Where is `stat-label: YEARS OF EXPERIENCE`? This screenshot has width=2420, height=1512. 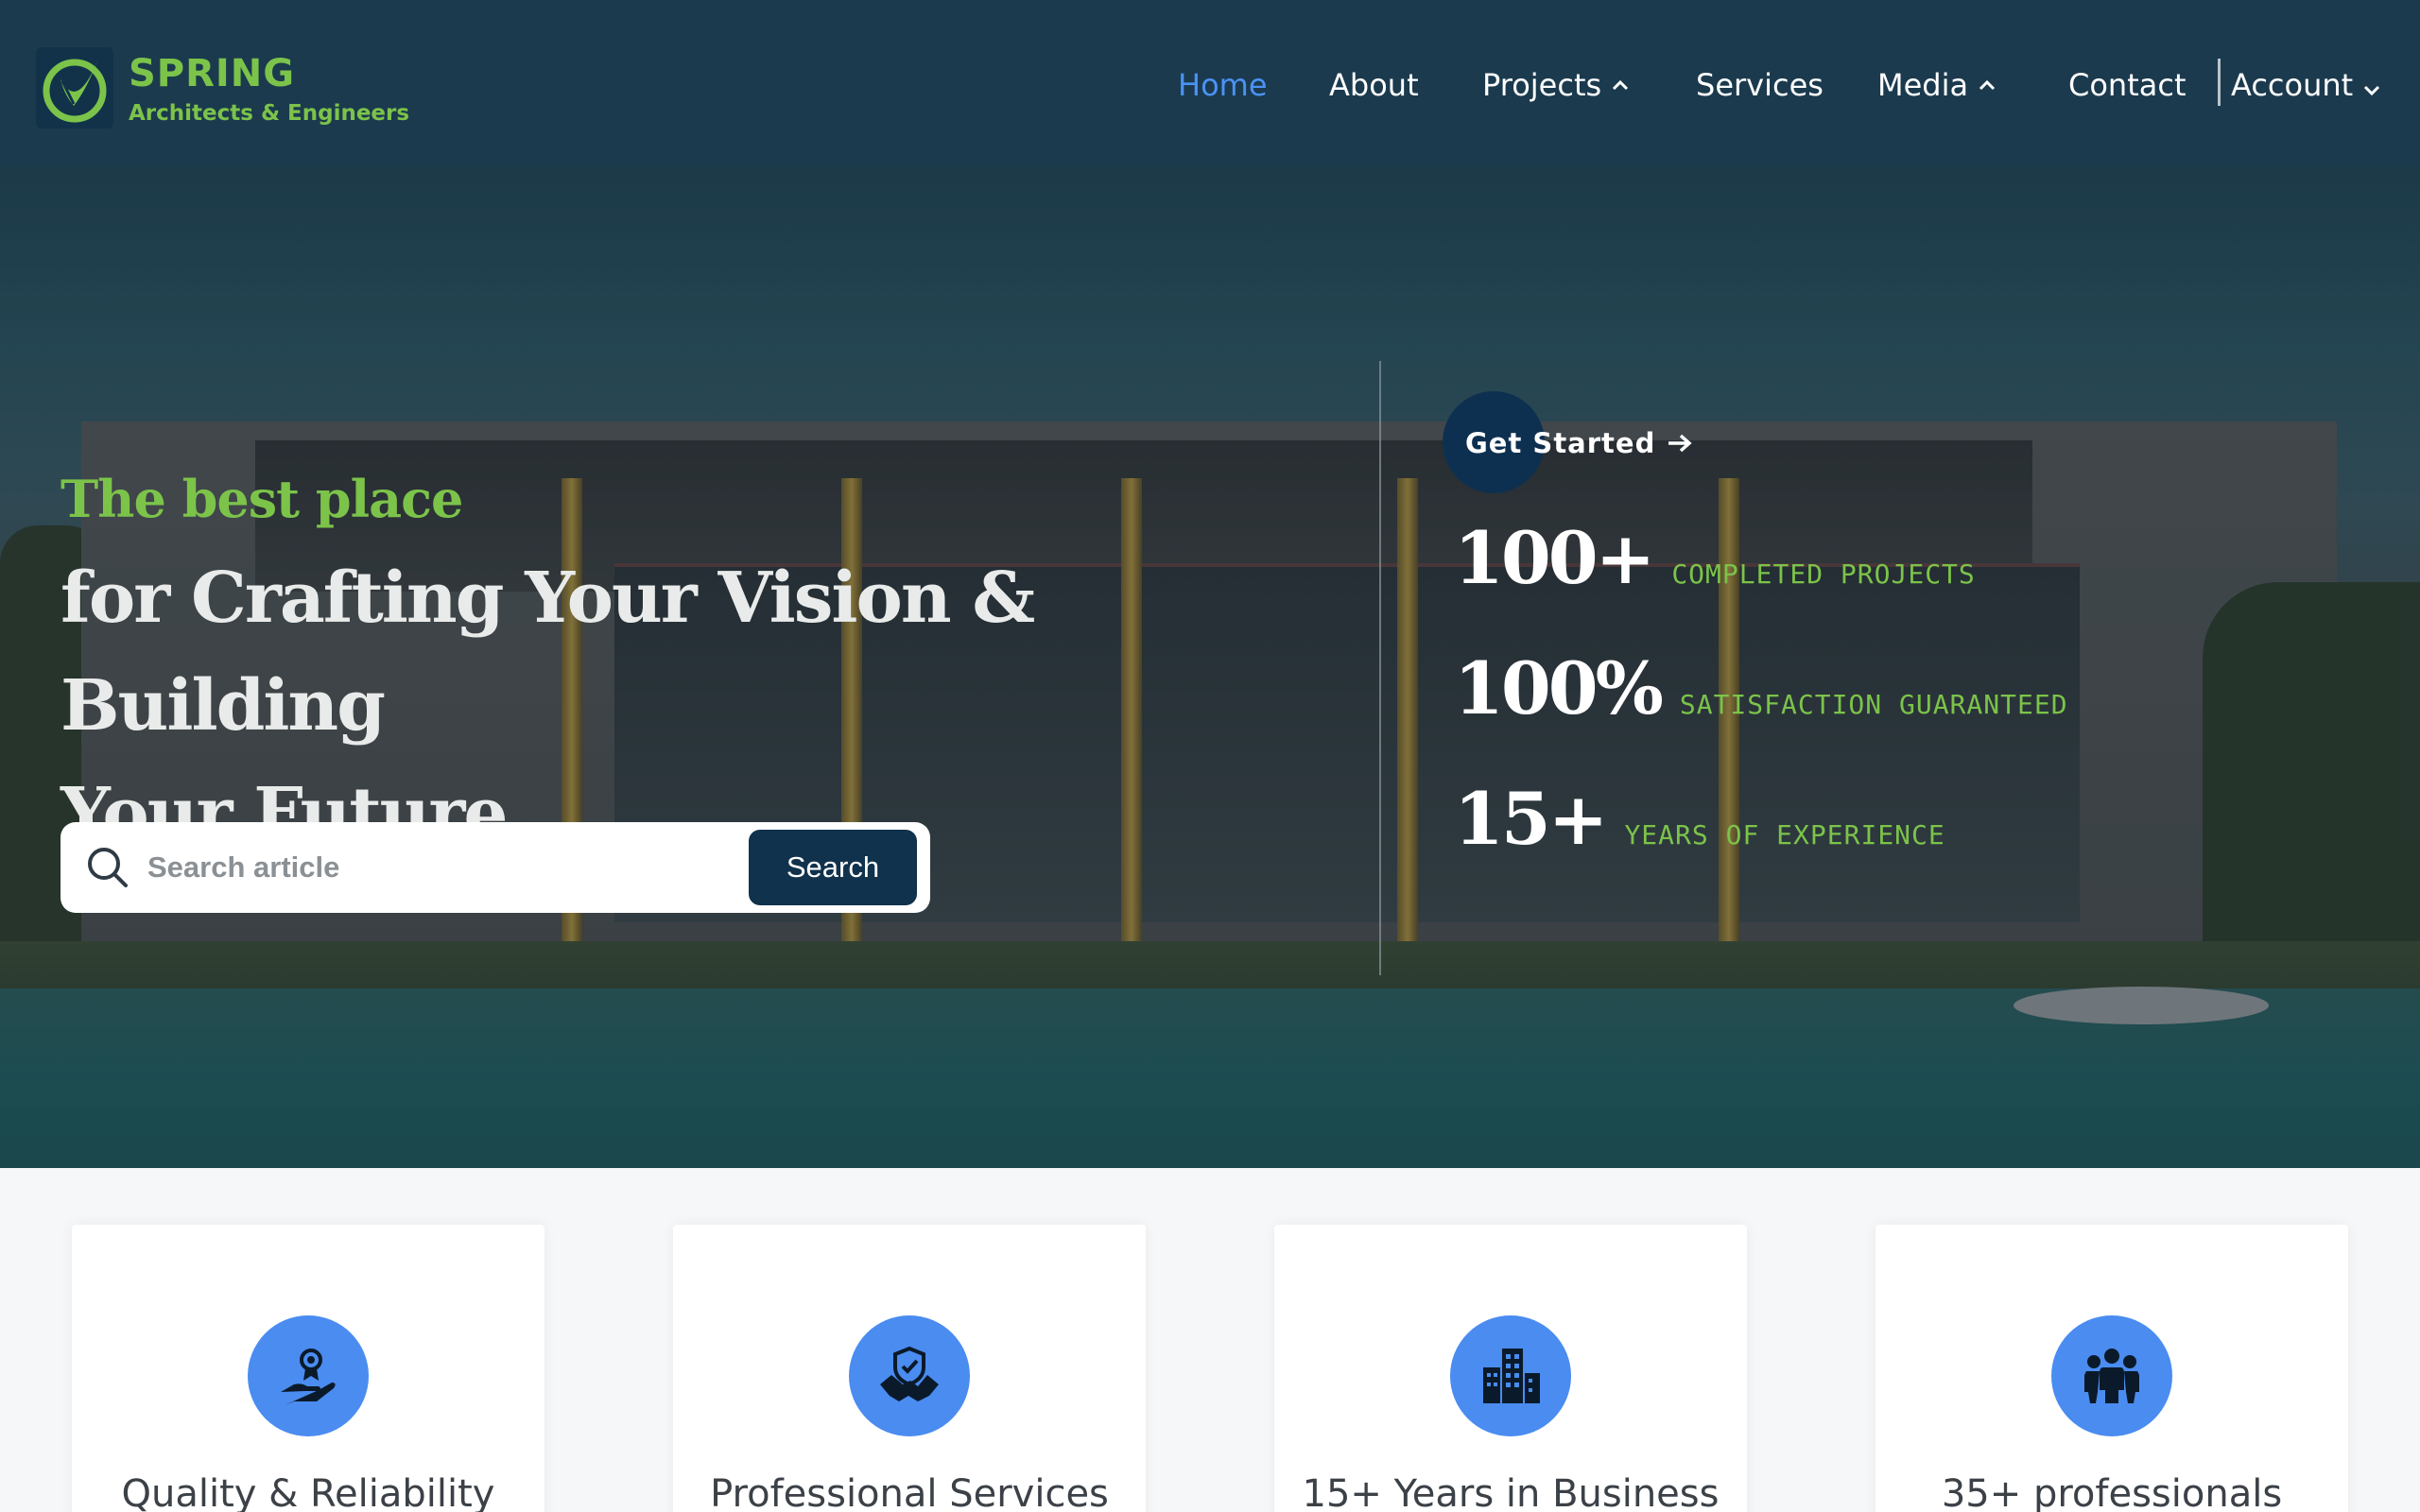
stat-label: YEARS OF EXPERIENCE is located at coordinates (1784, 834).